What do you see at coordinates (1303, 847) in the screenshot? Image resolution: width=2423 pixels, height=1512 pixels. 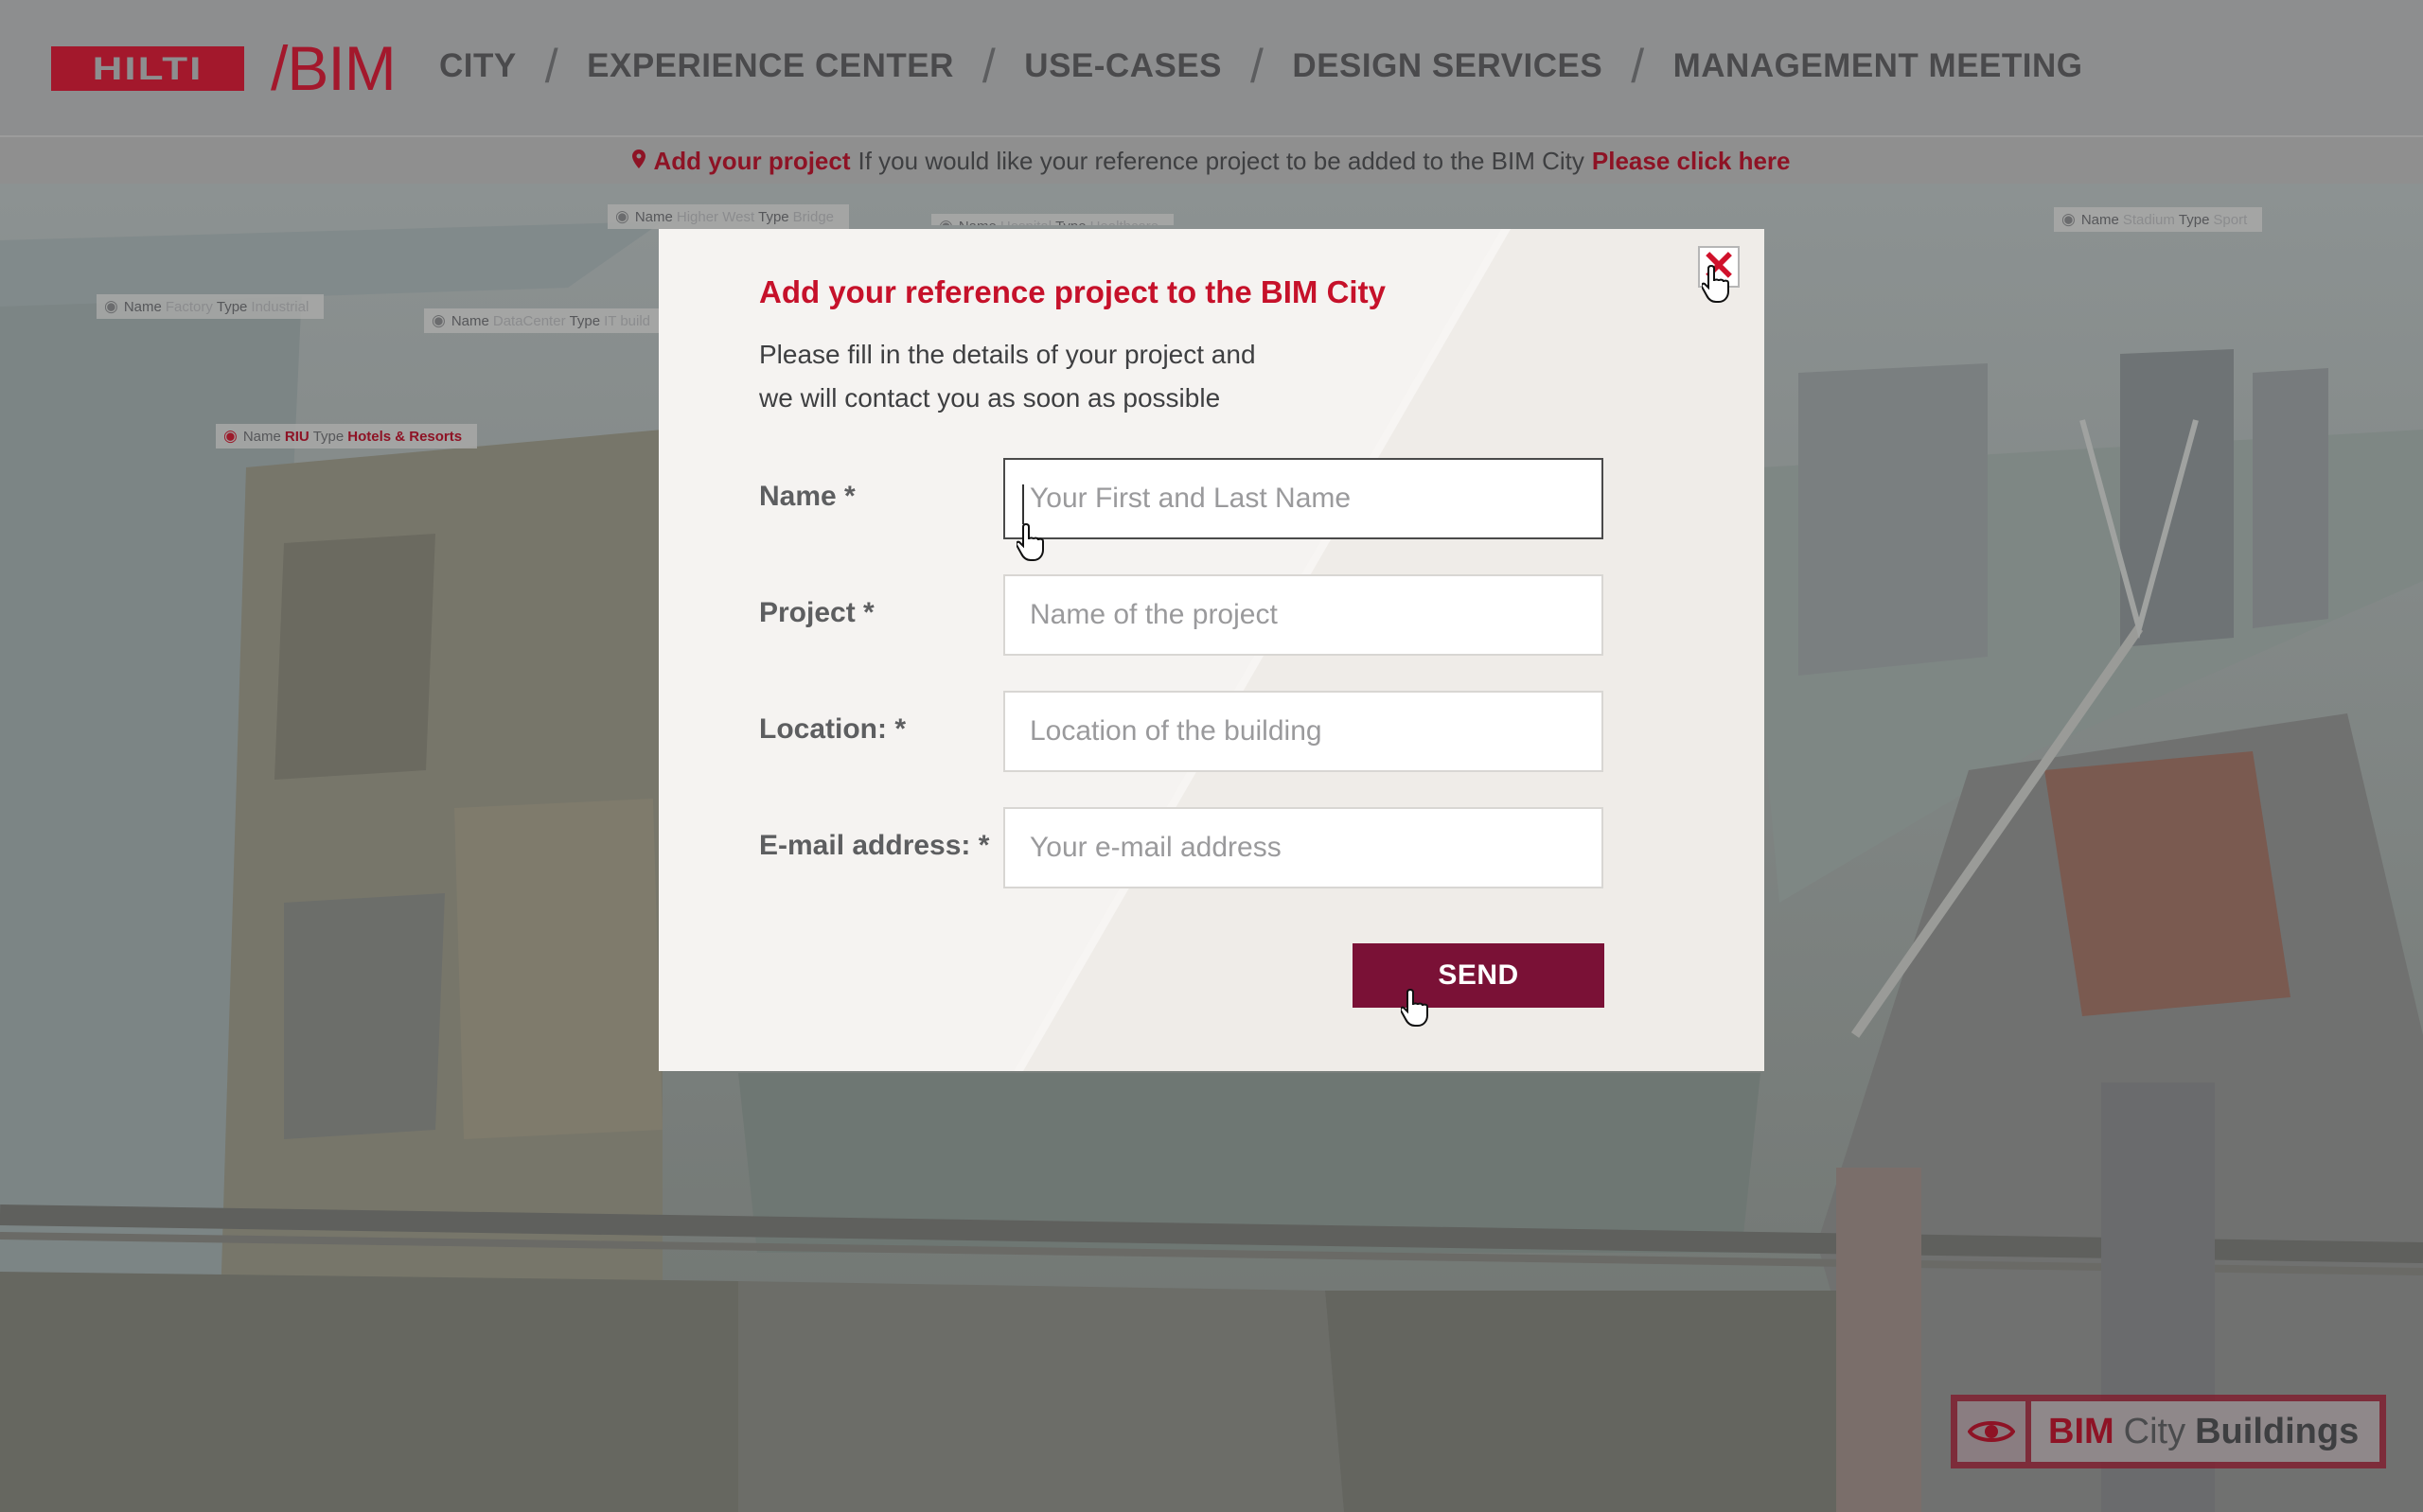 I see `email-input` at bounding box center [1303, 847].